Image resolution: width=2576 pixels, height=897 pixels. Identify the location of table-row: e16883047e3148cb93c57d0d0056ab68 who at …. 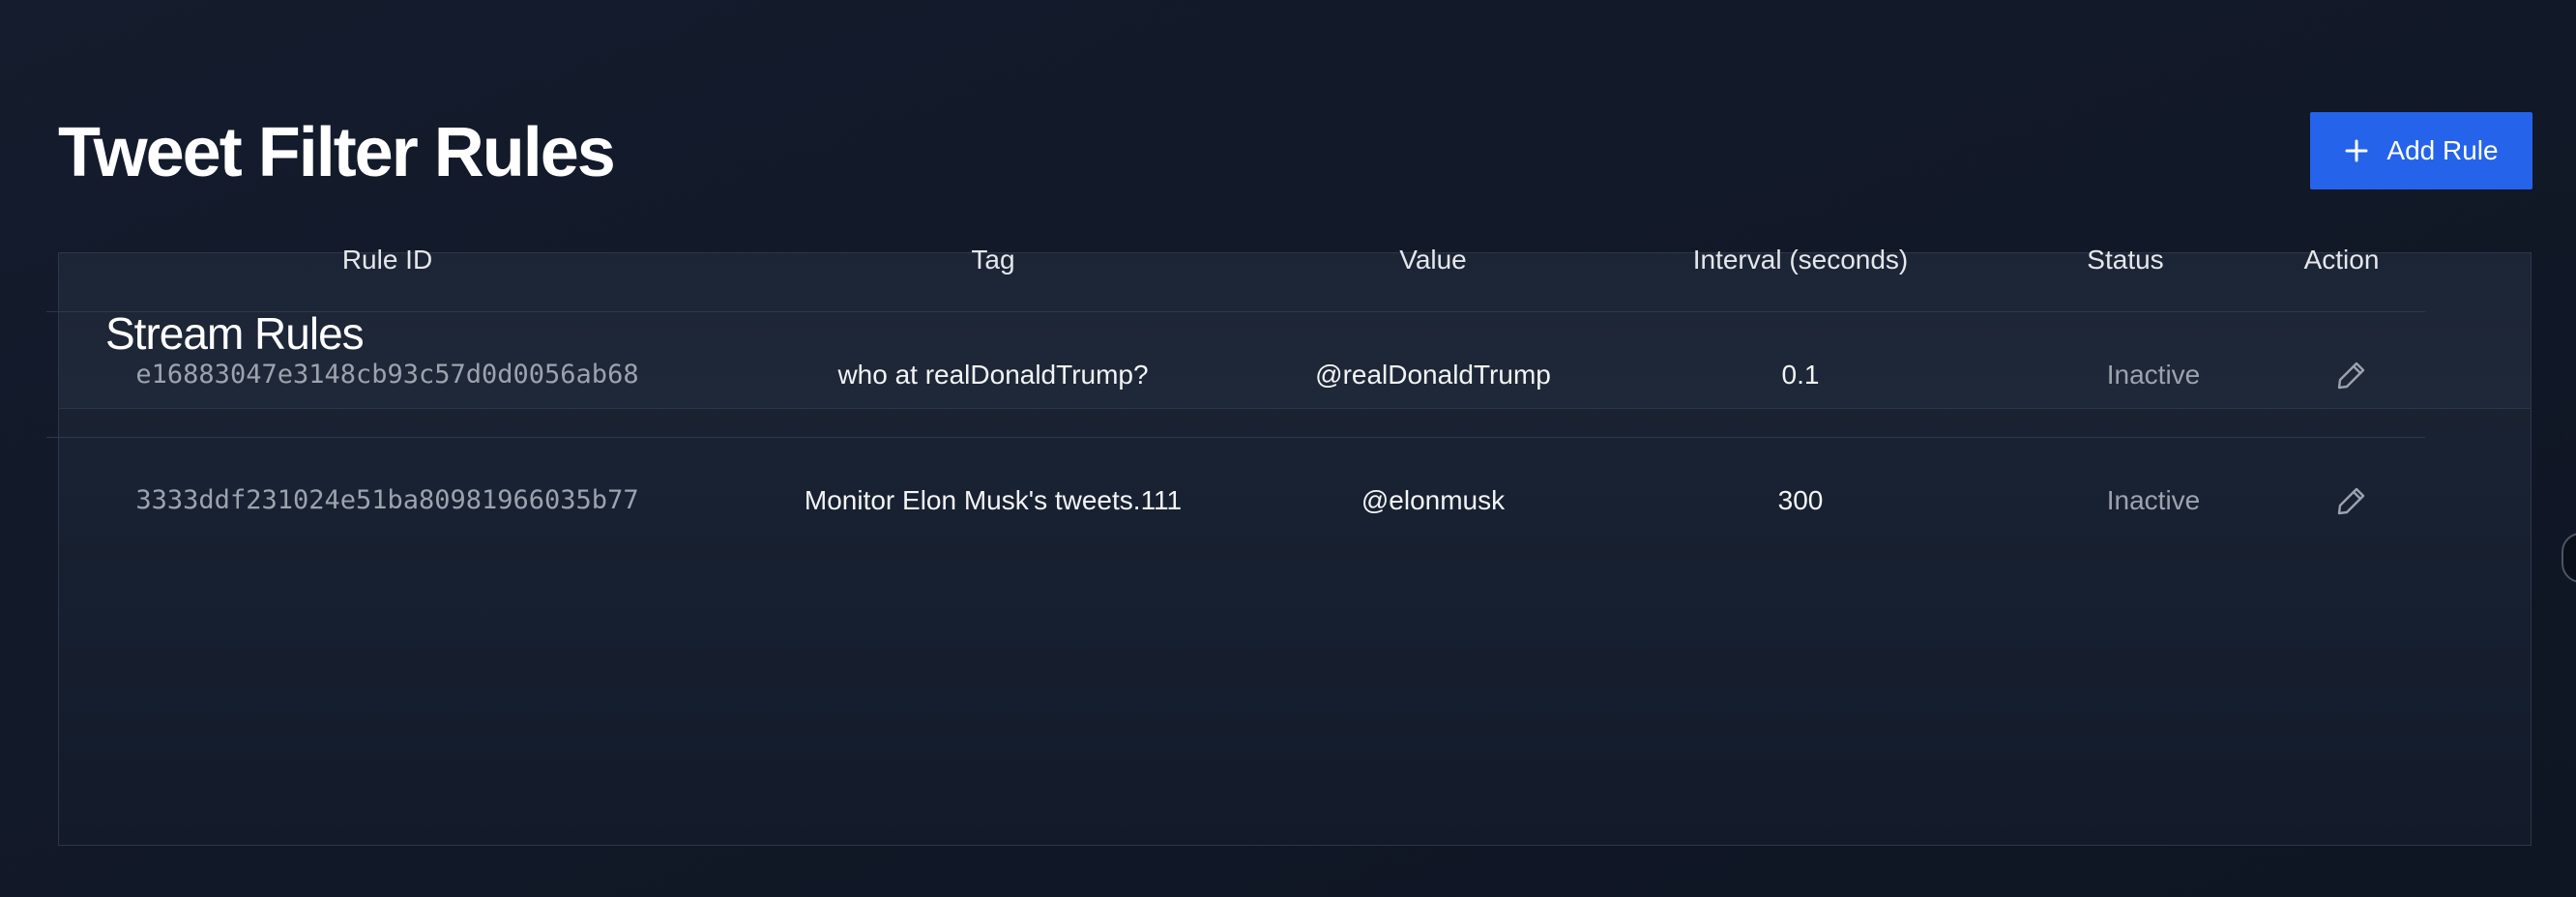
(1235, 374).